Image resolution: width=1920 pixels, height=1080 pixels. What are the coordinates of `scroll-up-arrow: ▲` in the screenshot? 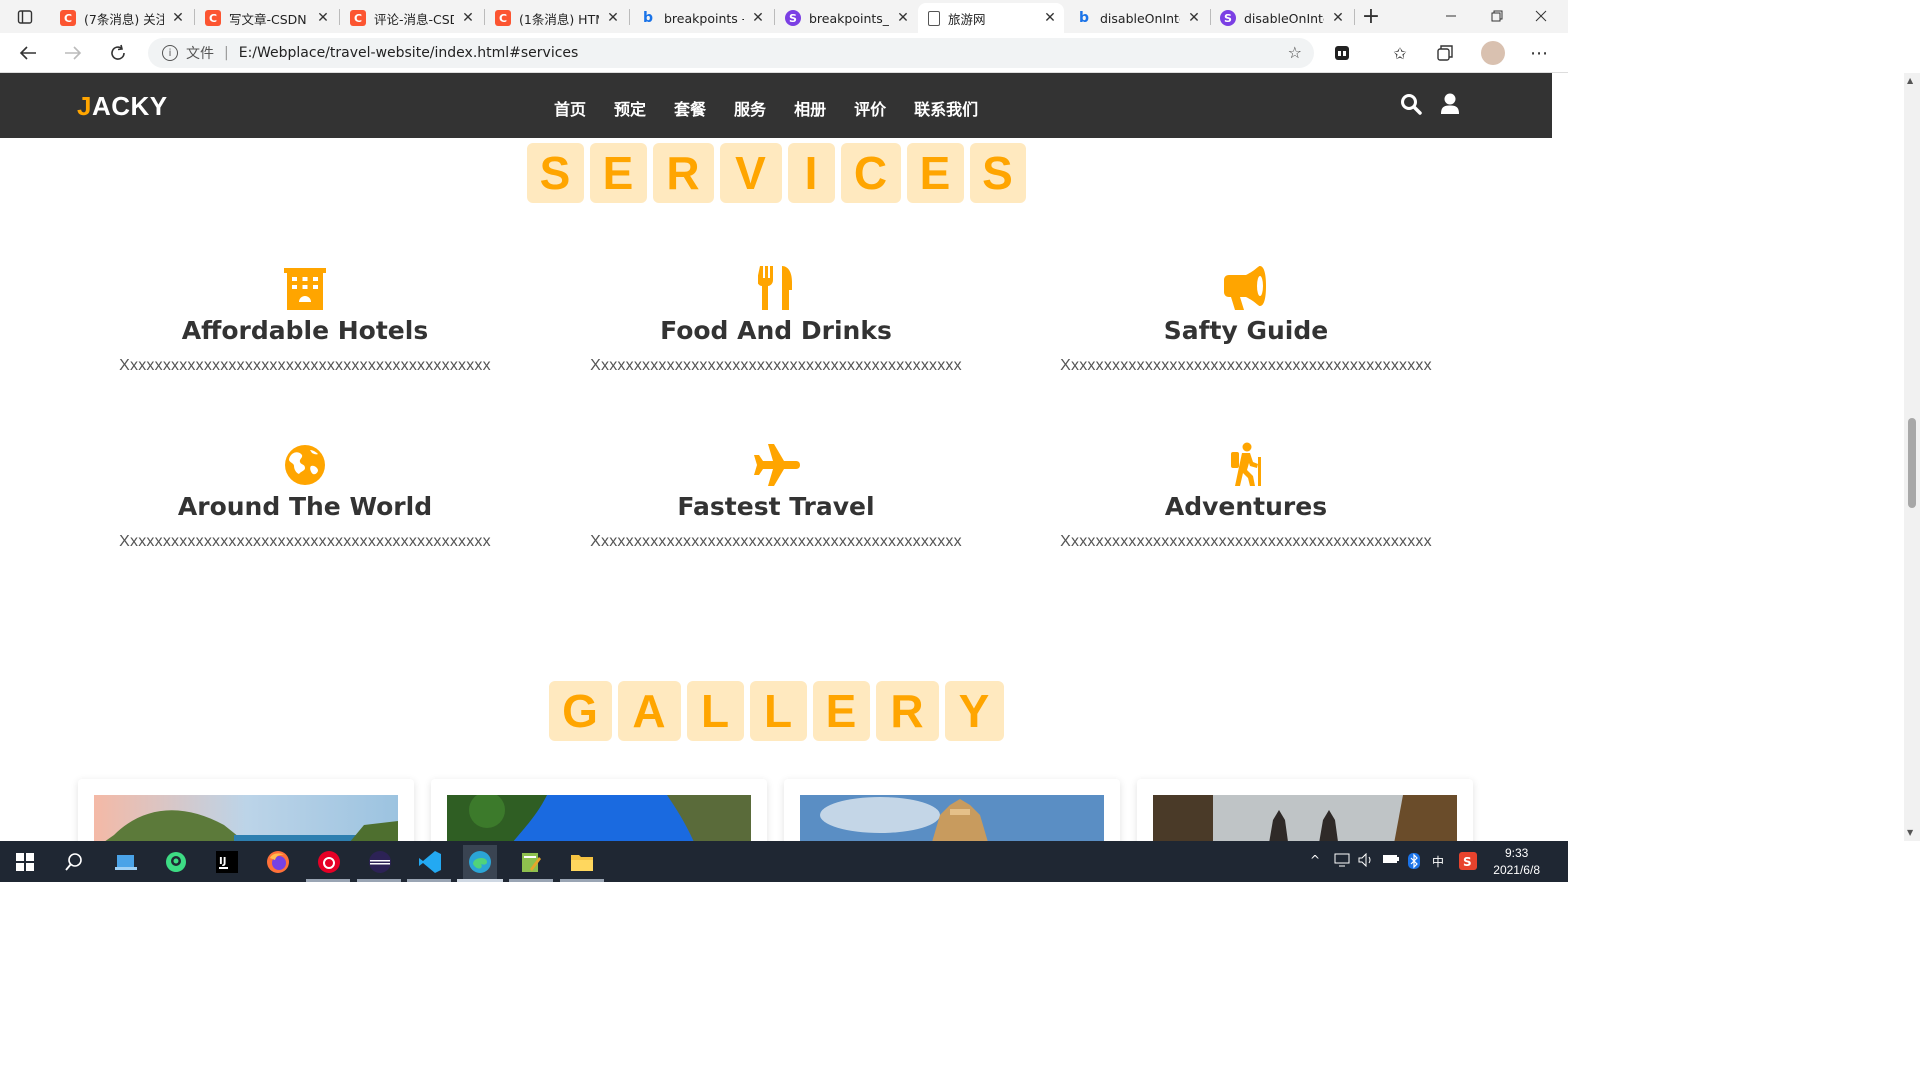 It's located at (1910, 80).